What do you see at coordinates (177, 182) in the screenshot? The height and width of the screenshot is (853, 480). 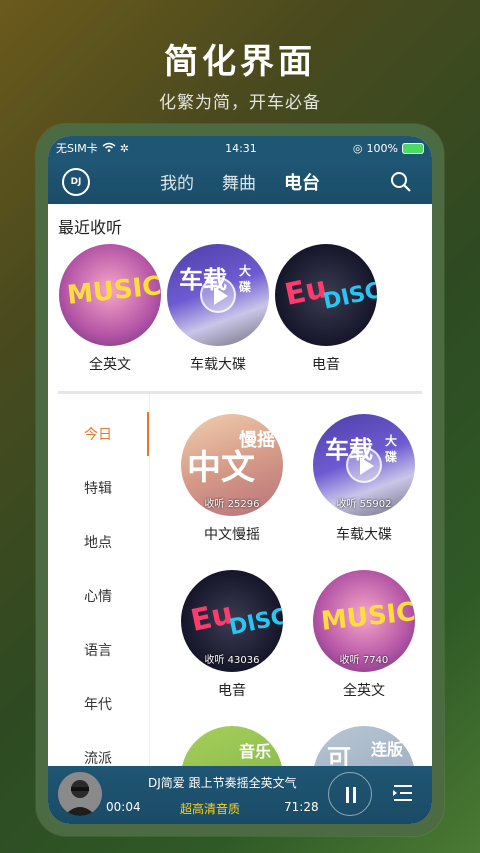 I see `tab-mine: 我的` at bounding box center [177, 182].